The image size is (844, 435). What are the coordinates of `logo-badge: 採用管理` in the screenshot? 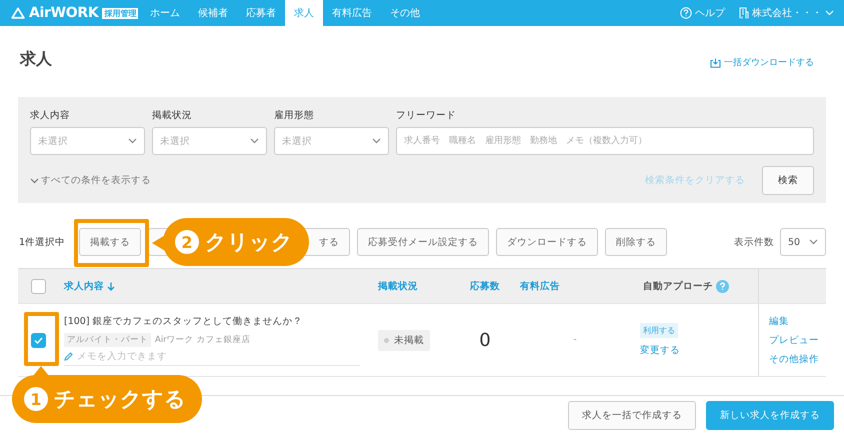 It's located at (120, 13).